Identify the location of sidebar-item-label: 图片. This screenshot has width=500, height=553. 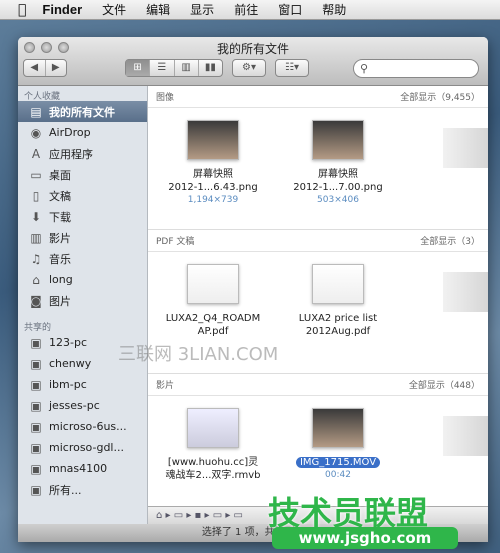
(60, 301).